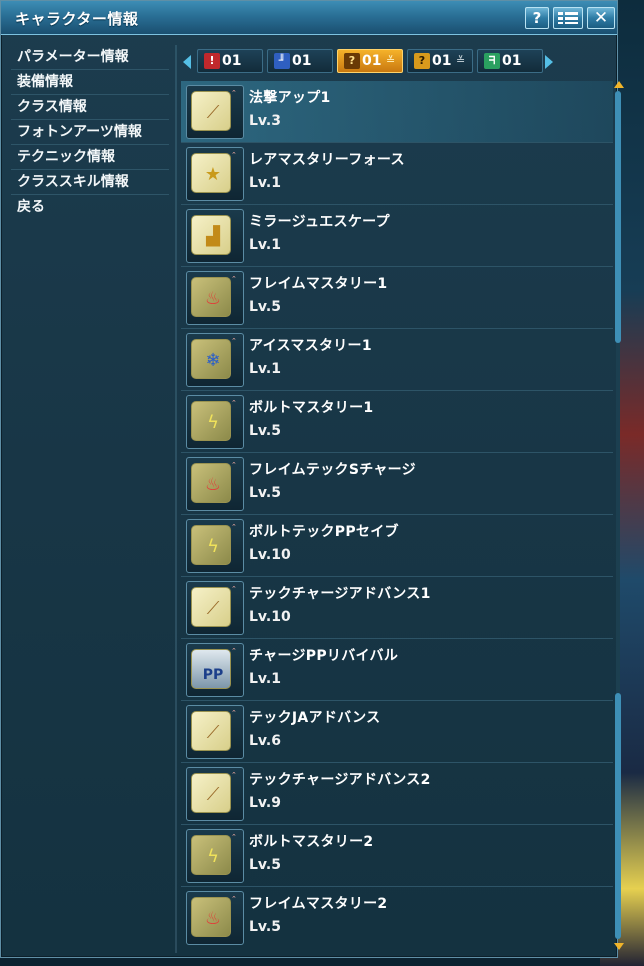 Image resolution: width=644 pixels, height=966 pixels. I want to click on list-item: ⟋ ⌃ テックJAアドバンス Lv.6, so click(397, 732).